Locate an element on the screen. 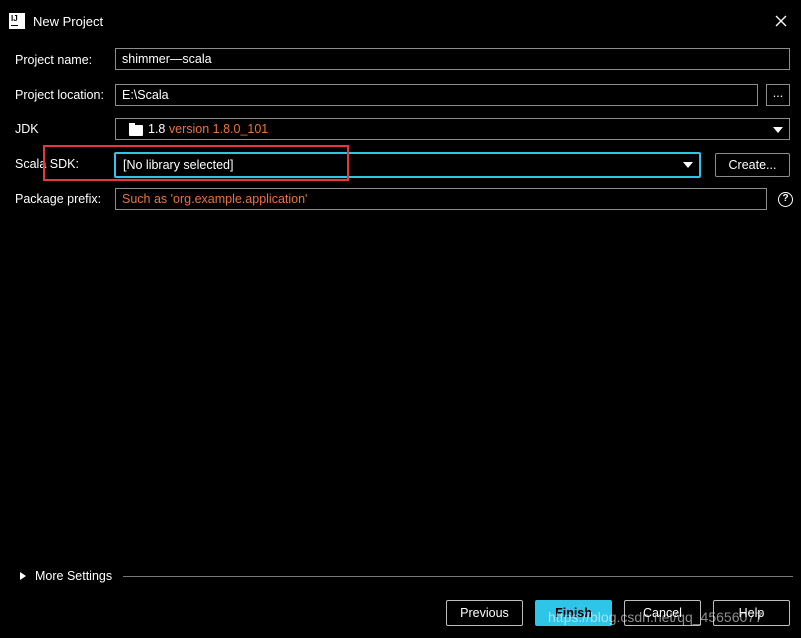  previous-button: Previous is located at coordinates (484, 613).